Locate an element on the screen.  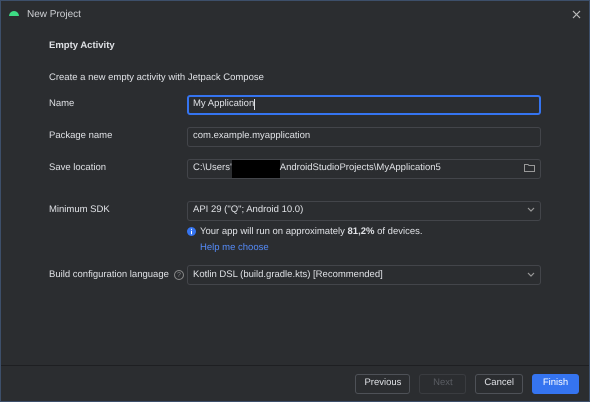
text-field: com.example.myapplication is located at coordinates (364, 136).